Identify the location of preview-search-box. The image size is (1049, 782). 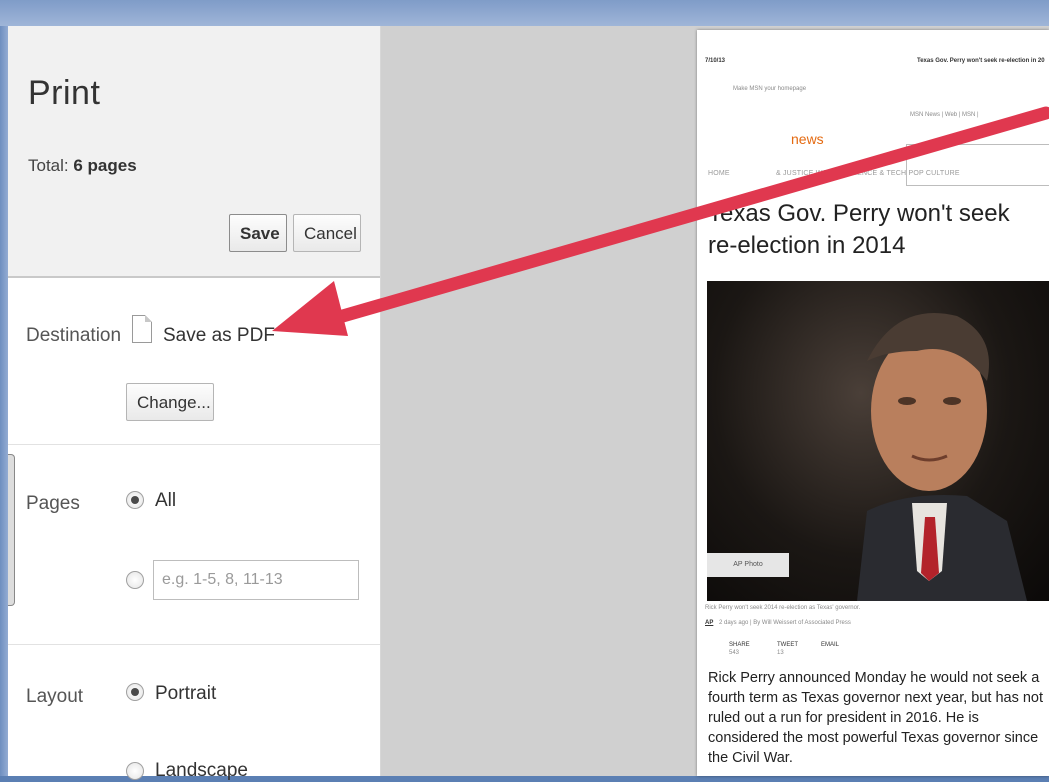
(977, 165).